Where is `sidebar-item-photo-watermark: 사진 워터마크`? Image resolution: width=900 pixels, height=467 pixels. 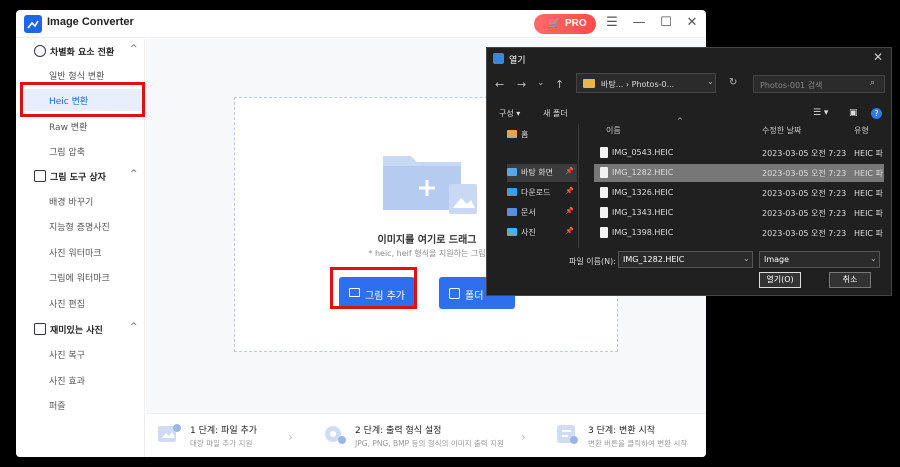 sidebar-item-photo-watermark: 사진 워터마크 is located at coordinates (83, 252).